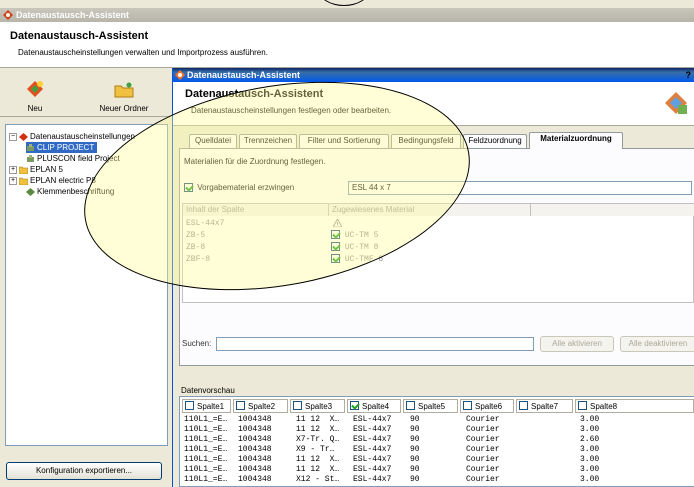 The image size is (694, 487). What do you see at coordinates (239, 188) in the screenshot?
I see `force-default-checkbox: Vorgabematerial erzwingen` at bounding box center [239, 188].